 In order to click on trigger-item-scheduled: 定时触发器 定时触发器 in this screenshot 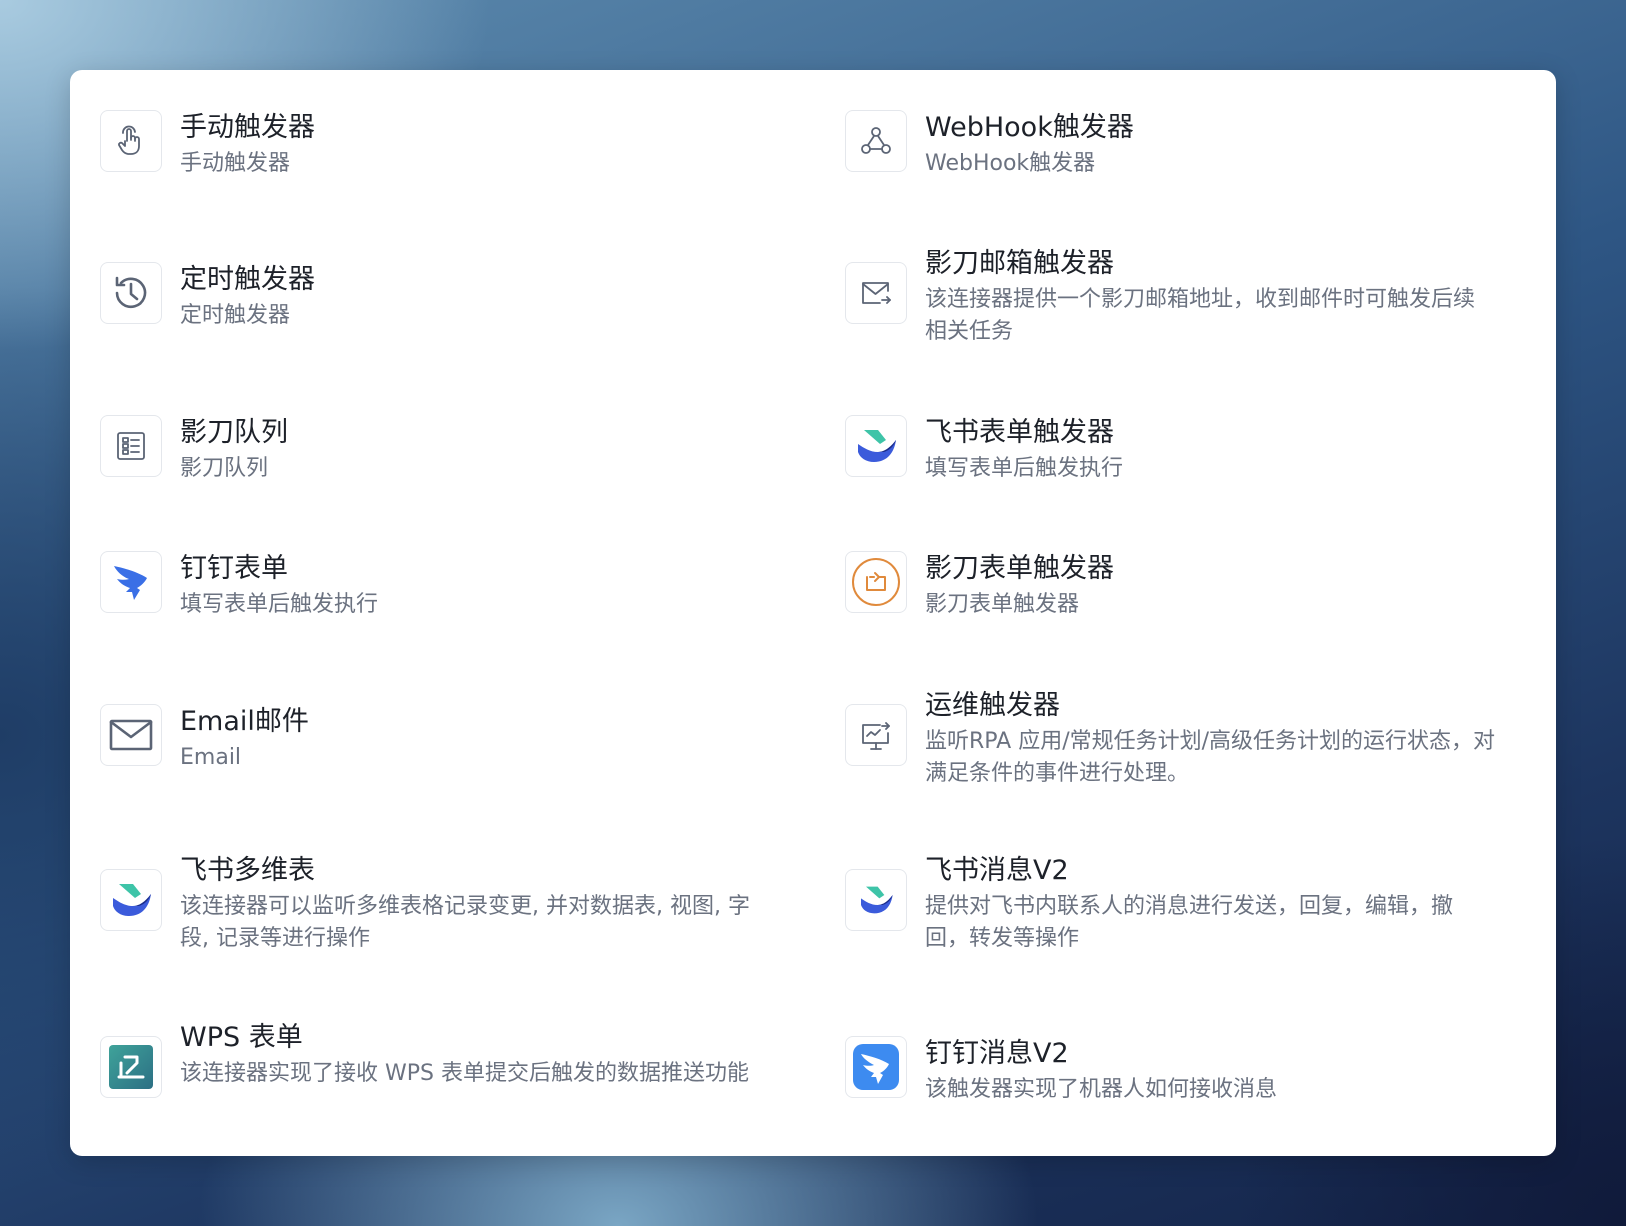, I will do `click(410, 317)`.